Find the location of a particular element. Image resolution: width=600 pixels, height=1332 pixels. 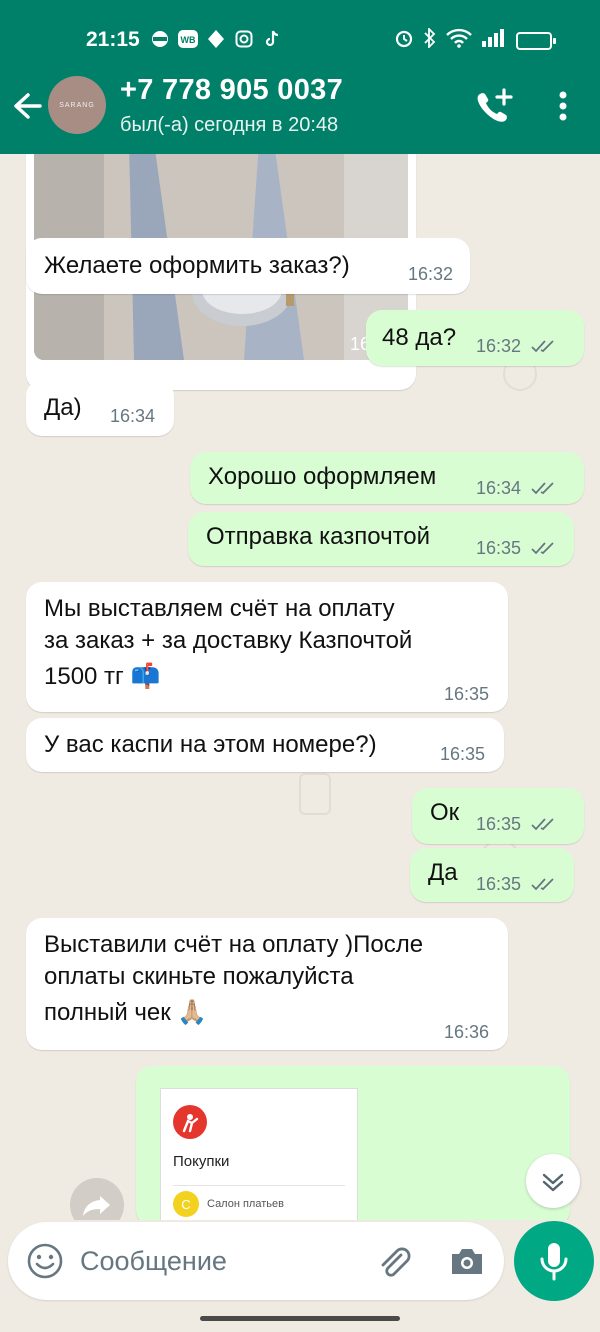

seller-avatar: С is located at coordinates (186, 1204).